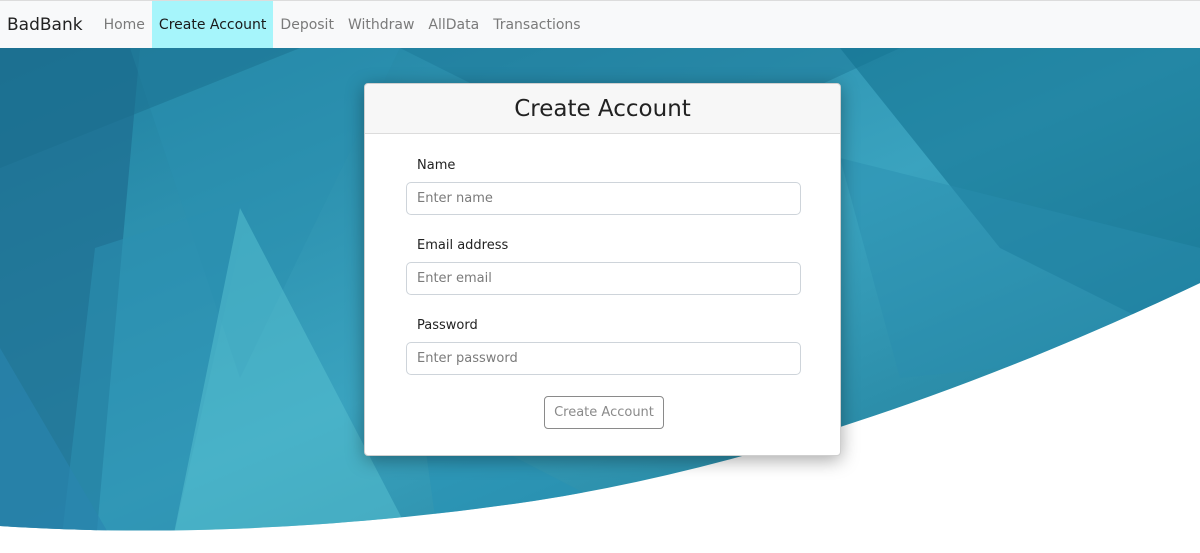 Image resolution: width=1200 pixels, height=553 pixels. Describe the element at coordinates (447, 325) in the screenshot. I see `password-label: Password` at that location.